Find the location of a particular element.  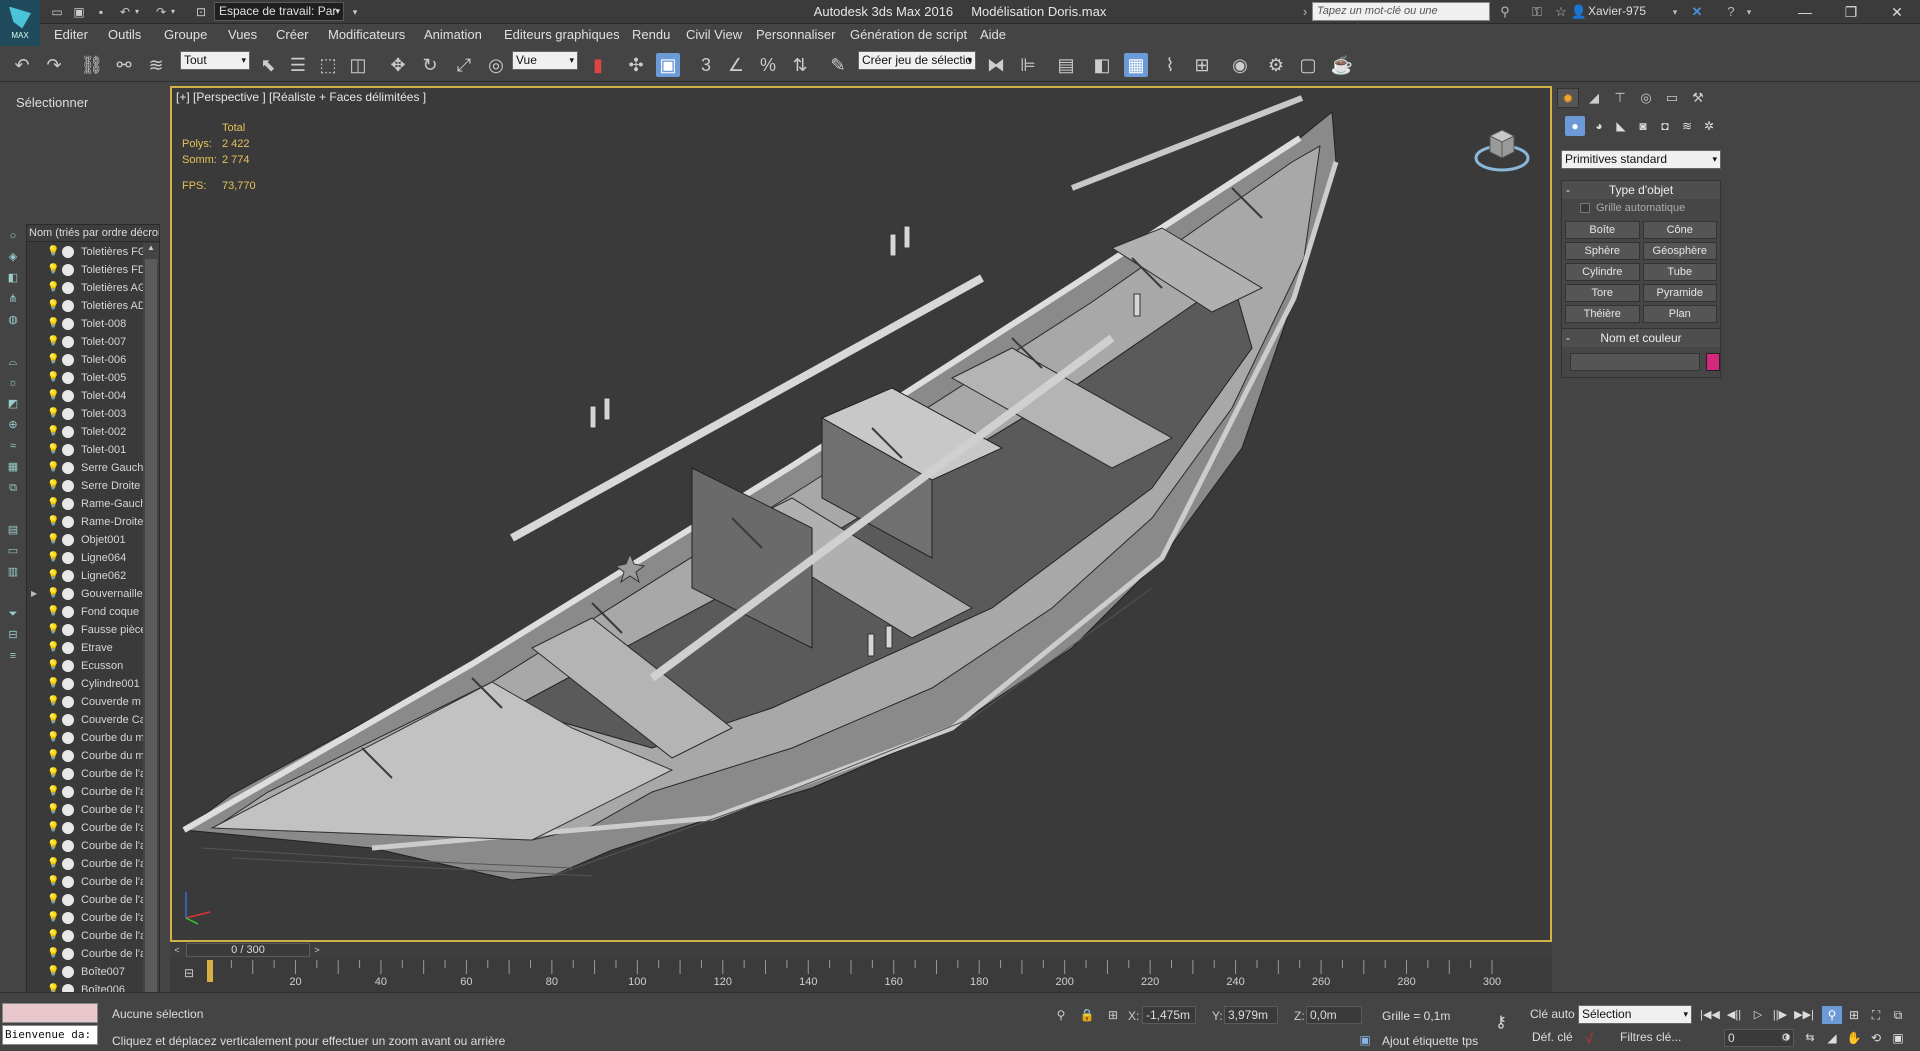

rotate-icon: ↻ is located at coordinates (430, 65).